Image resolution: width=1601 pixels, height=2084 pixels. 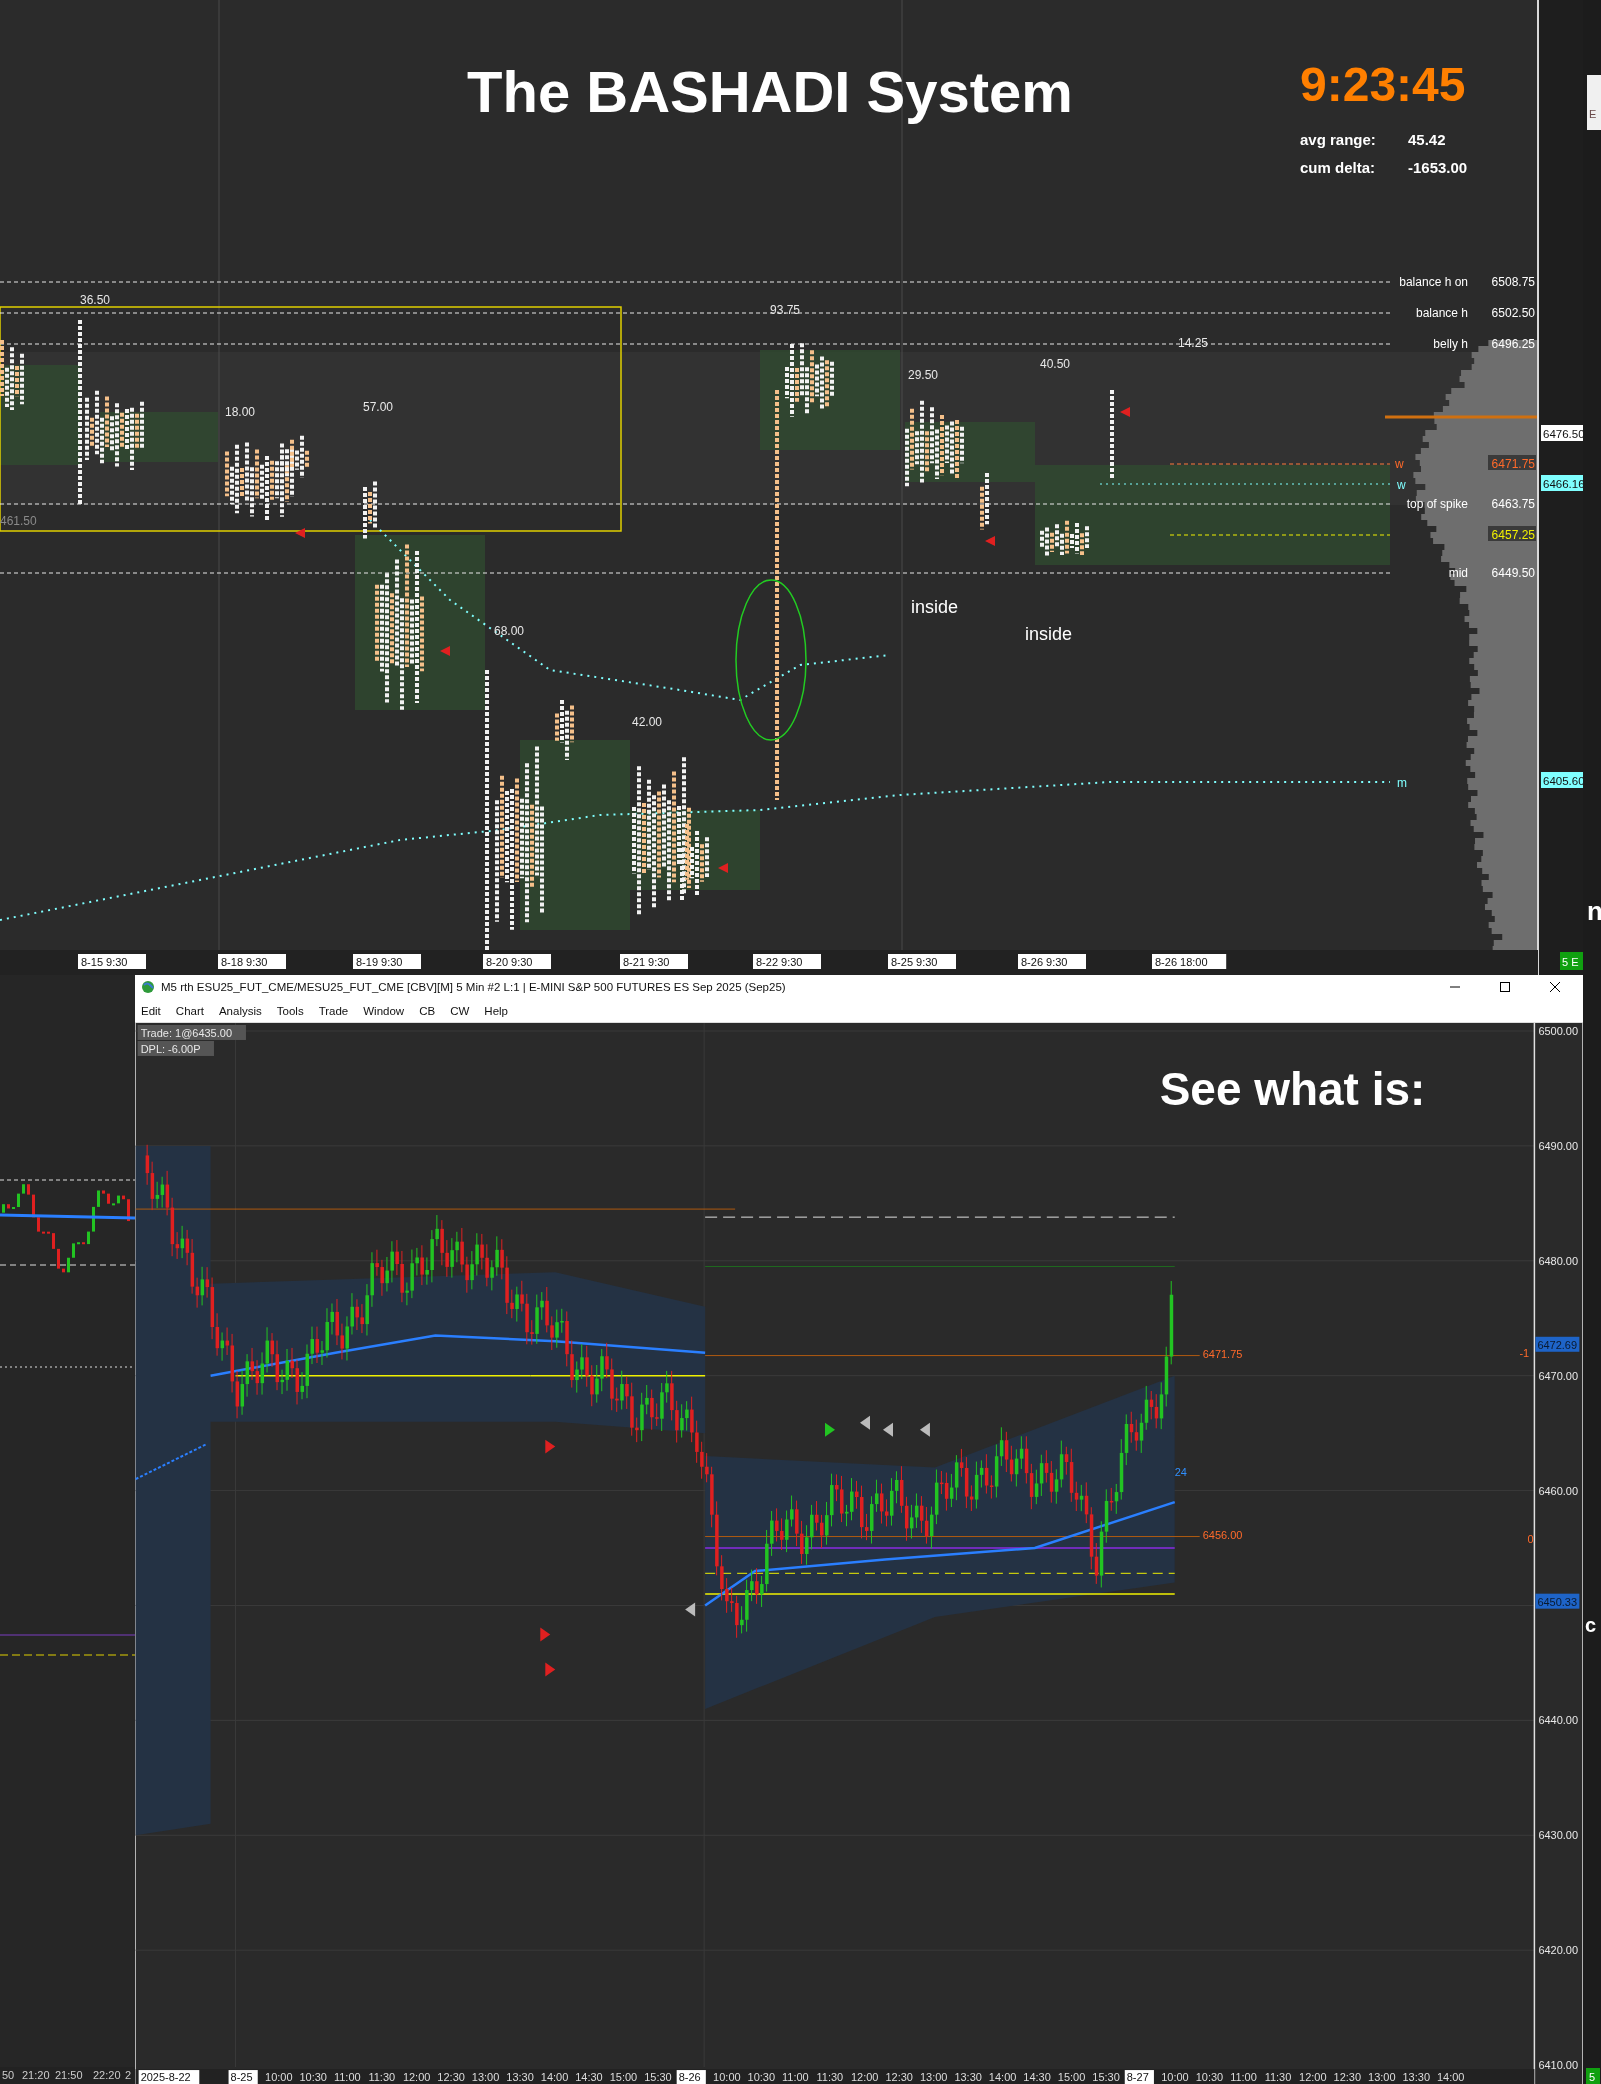 I want to click on date-label: 2025-8-22, so click(x=169, y=2077).